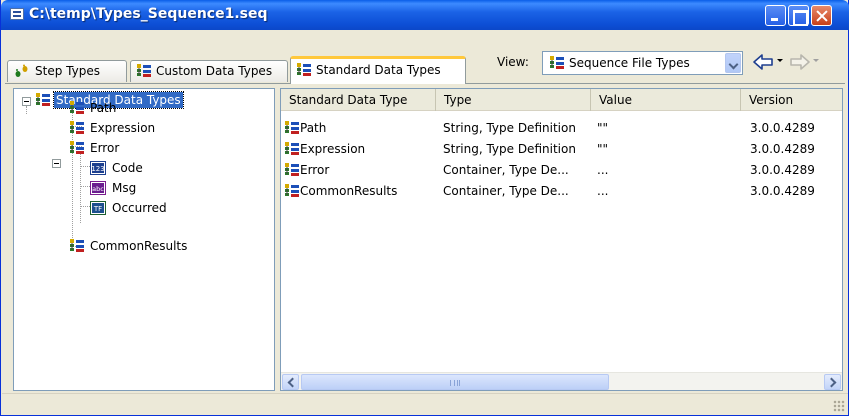  I want to click on grip-icon, so click(455, 383).